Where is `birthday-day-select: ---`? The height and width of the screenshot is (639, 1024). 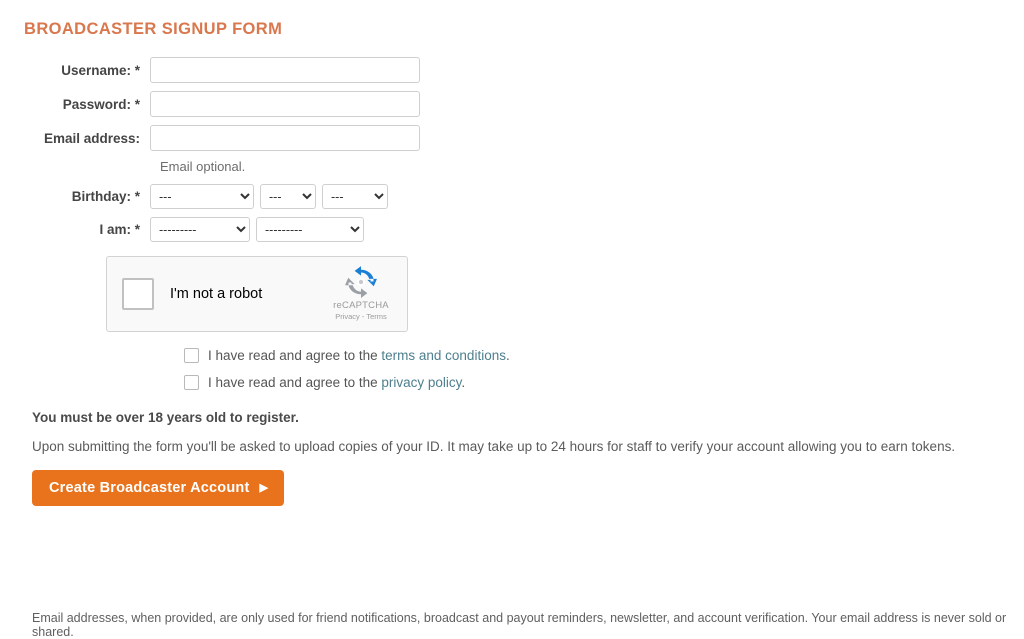
birthday-day-select: --- is located at coordinates (355, 196).